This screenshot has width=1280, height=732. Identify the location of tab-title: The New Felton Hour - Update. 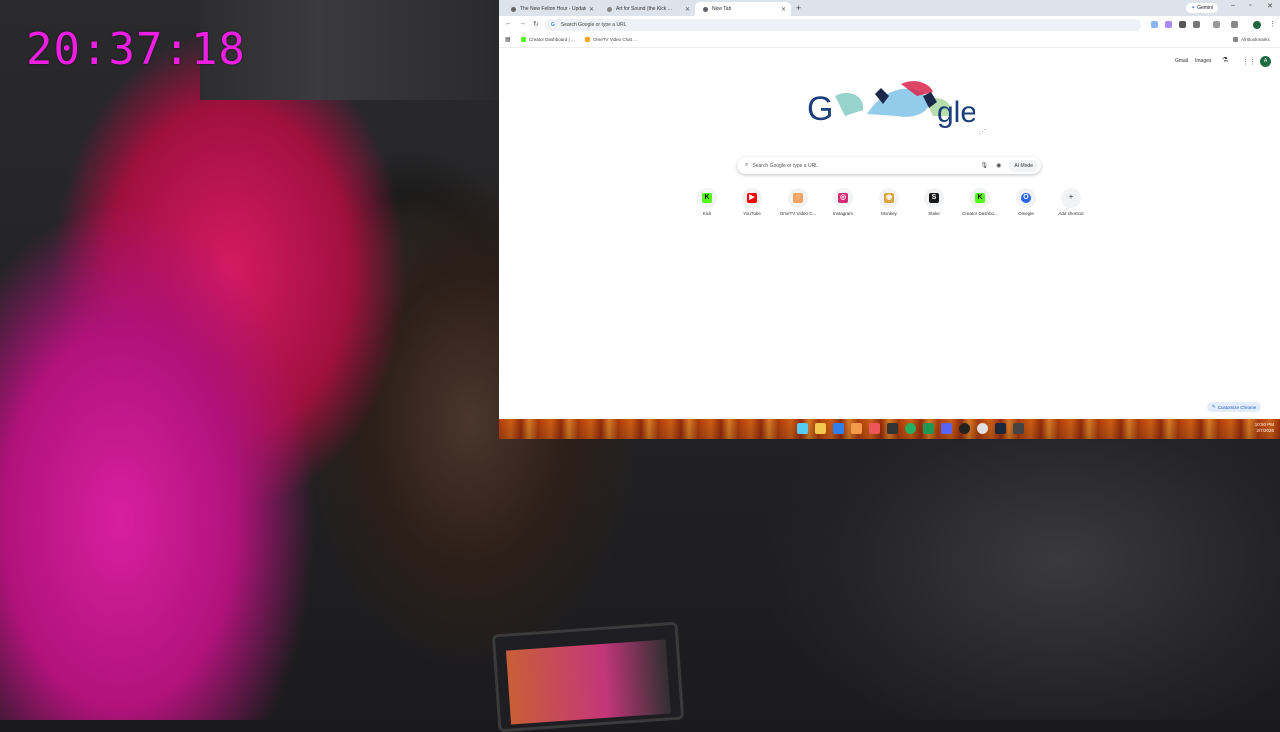
(553, 9).